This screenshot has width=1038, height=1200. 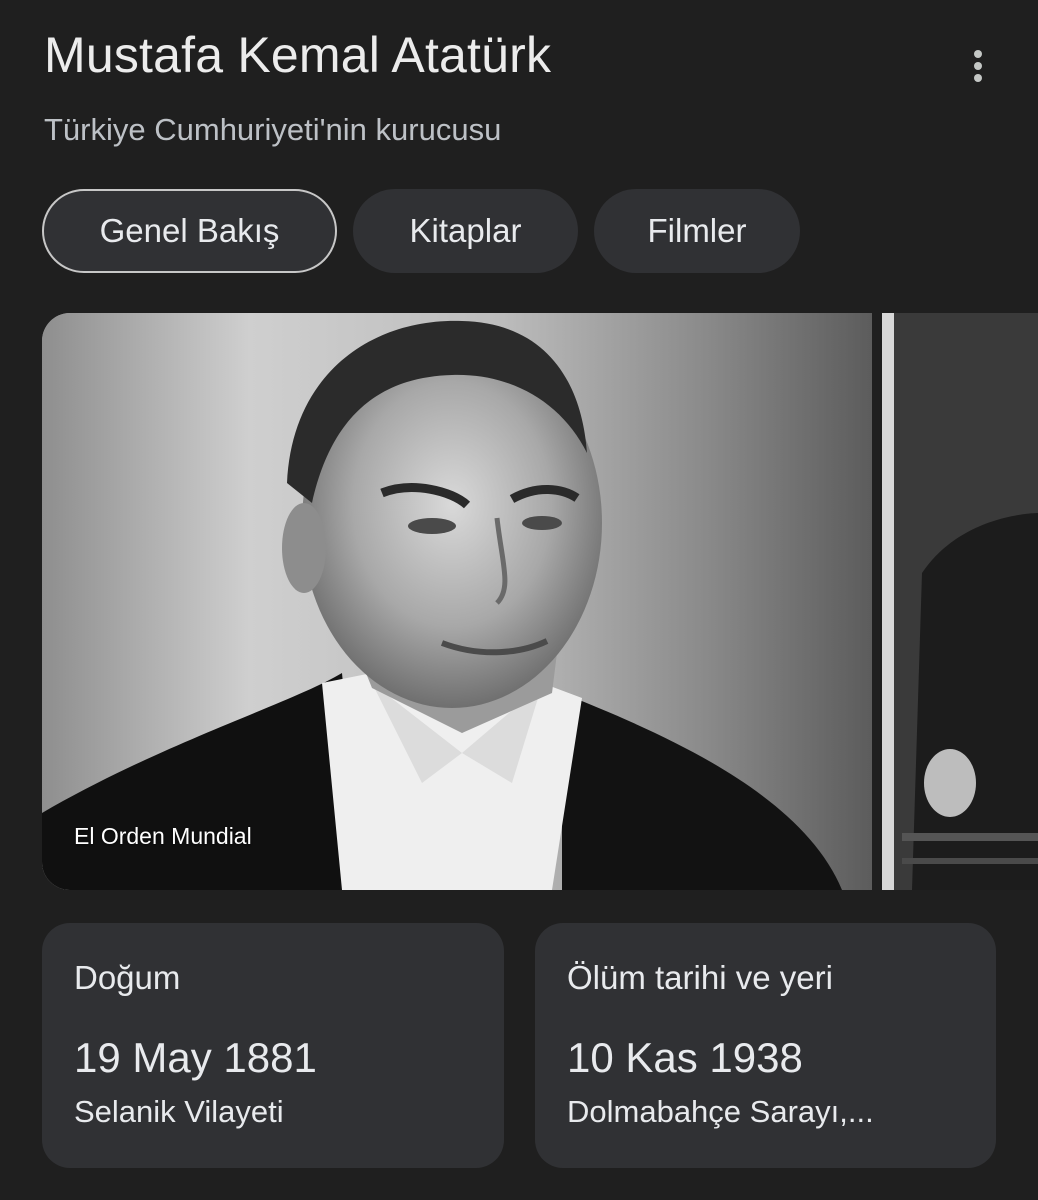 I want to click on more-vert-icon, so click(x=978, y=66).